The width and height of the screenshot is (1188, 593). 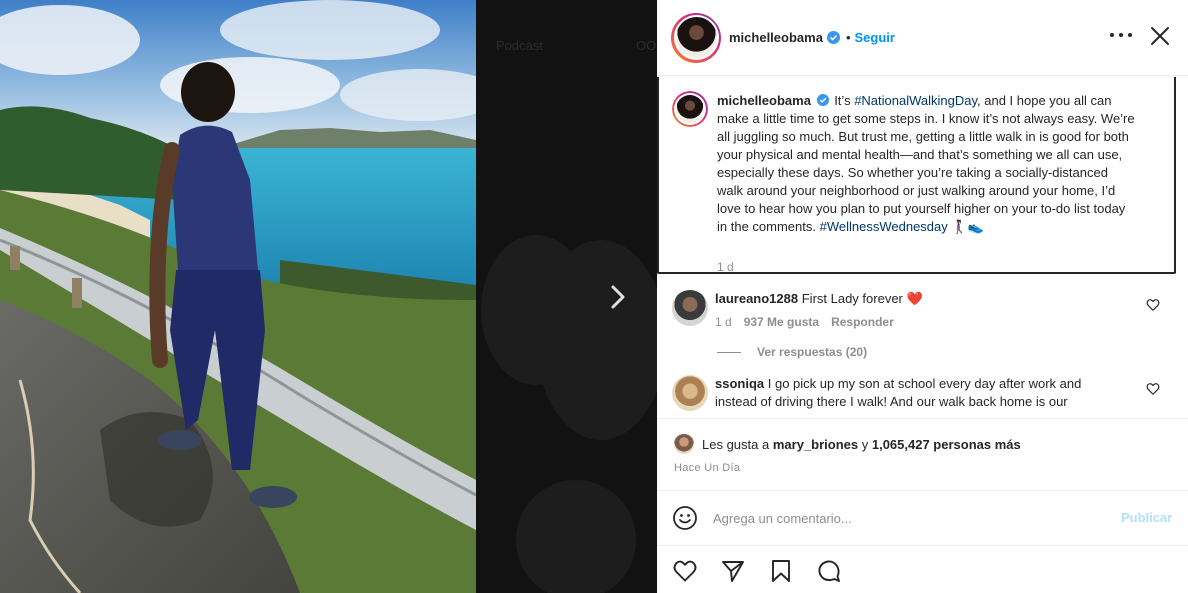 I want to click on bookmark-icon, so click(x=781, y=571).